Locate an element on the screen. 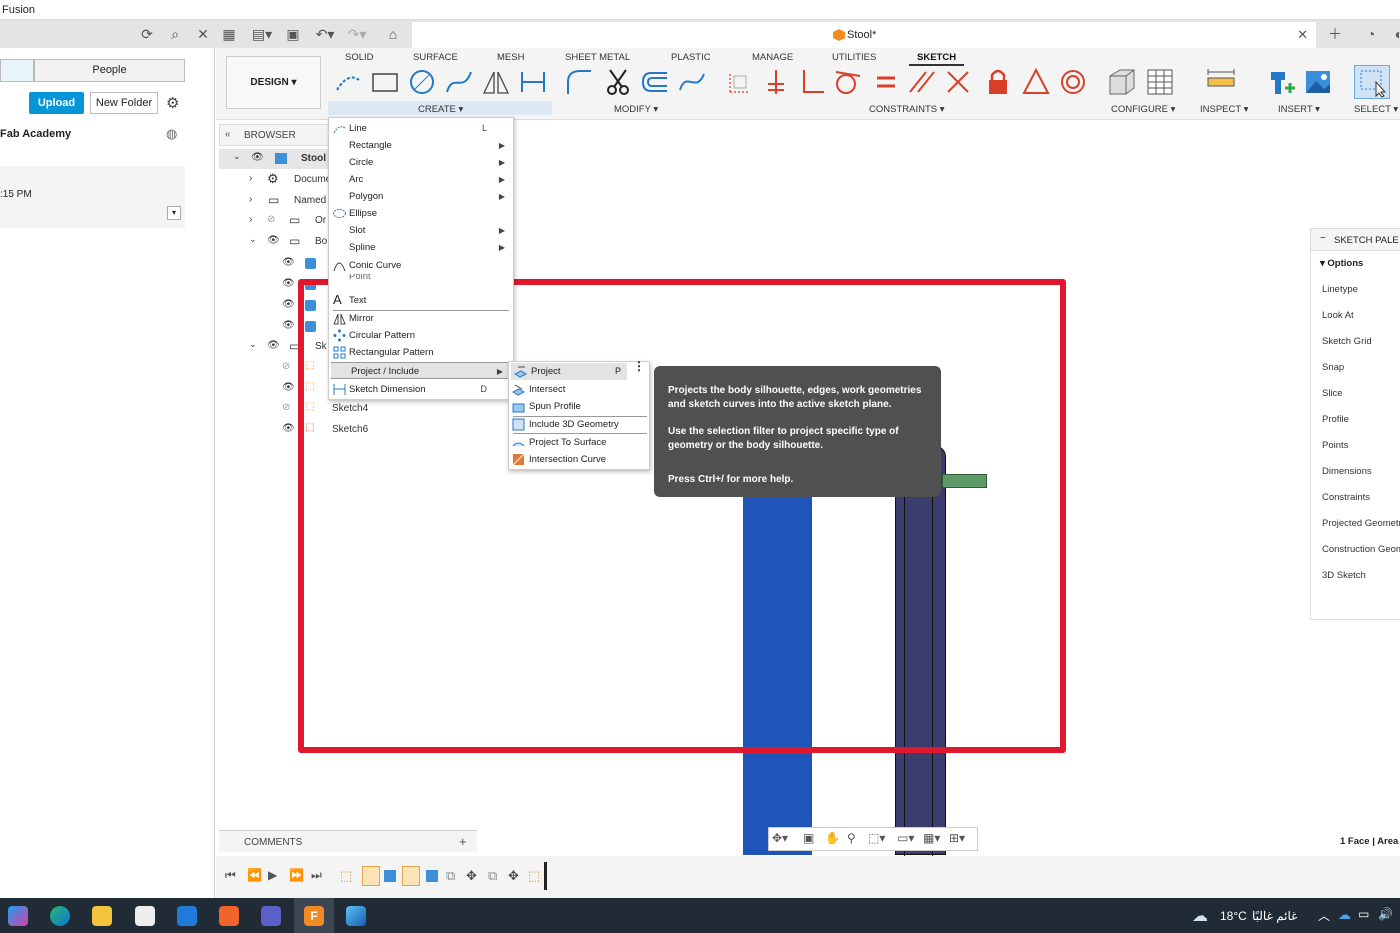 The width and height of the screenshot is (1400, 933). projects-tab is located at coordinates (17, 70).